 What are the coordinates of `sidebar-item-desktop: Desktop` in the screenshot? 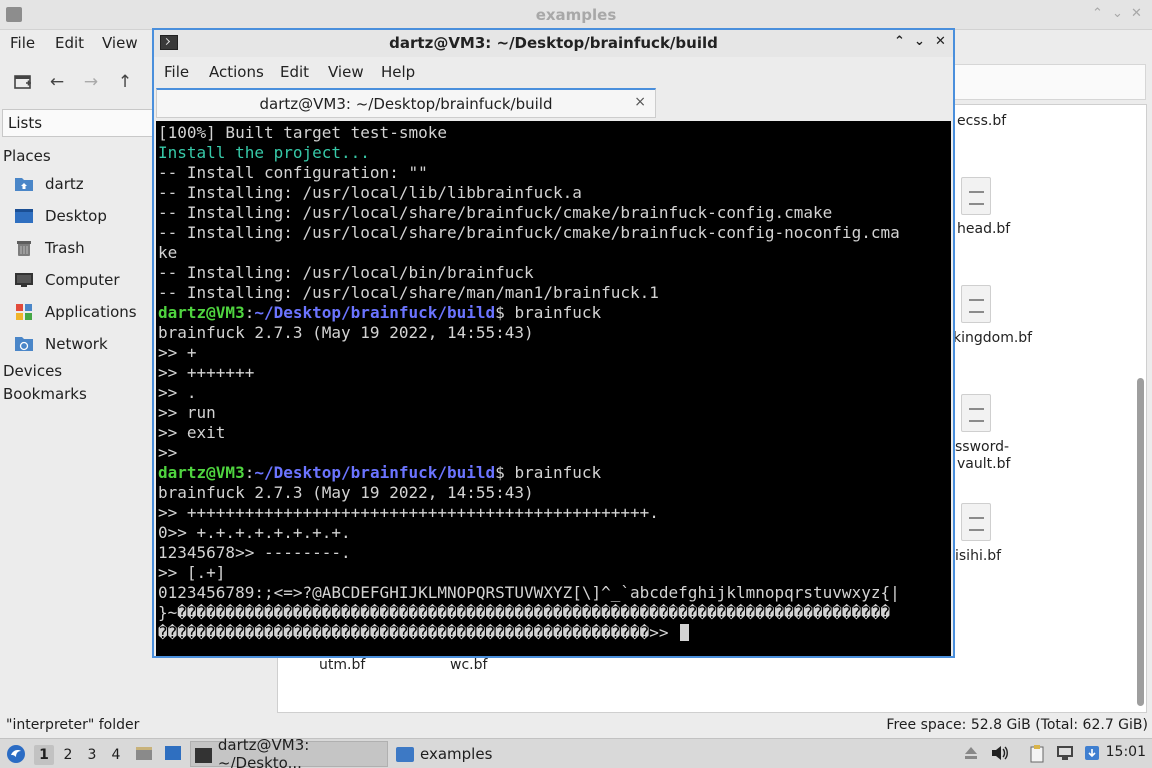 It's located at (84, 216).